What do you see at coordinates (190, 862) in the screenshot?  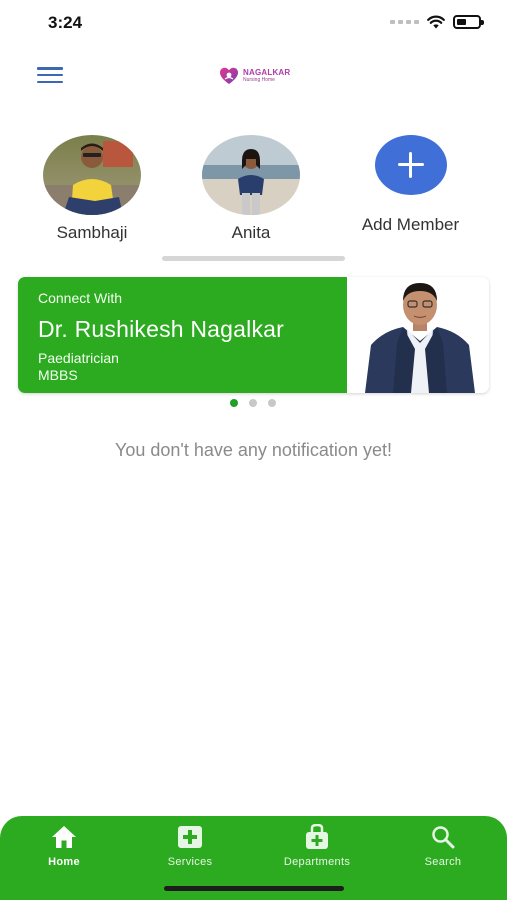 I see `nav-label: Services` at bounding box center [190, 862].